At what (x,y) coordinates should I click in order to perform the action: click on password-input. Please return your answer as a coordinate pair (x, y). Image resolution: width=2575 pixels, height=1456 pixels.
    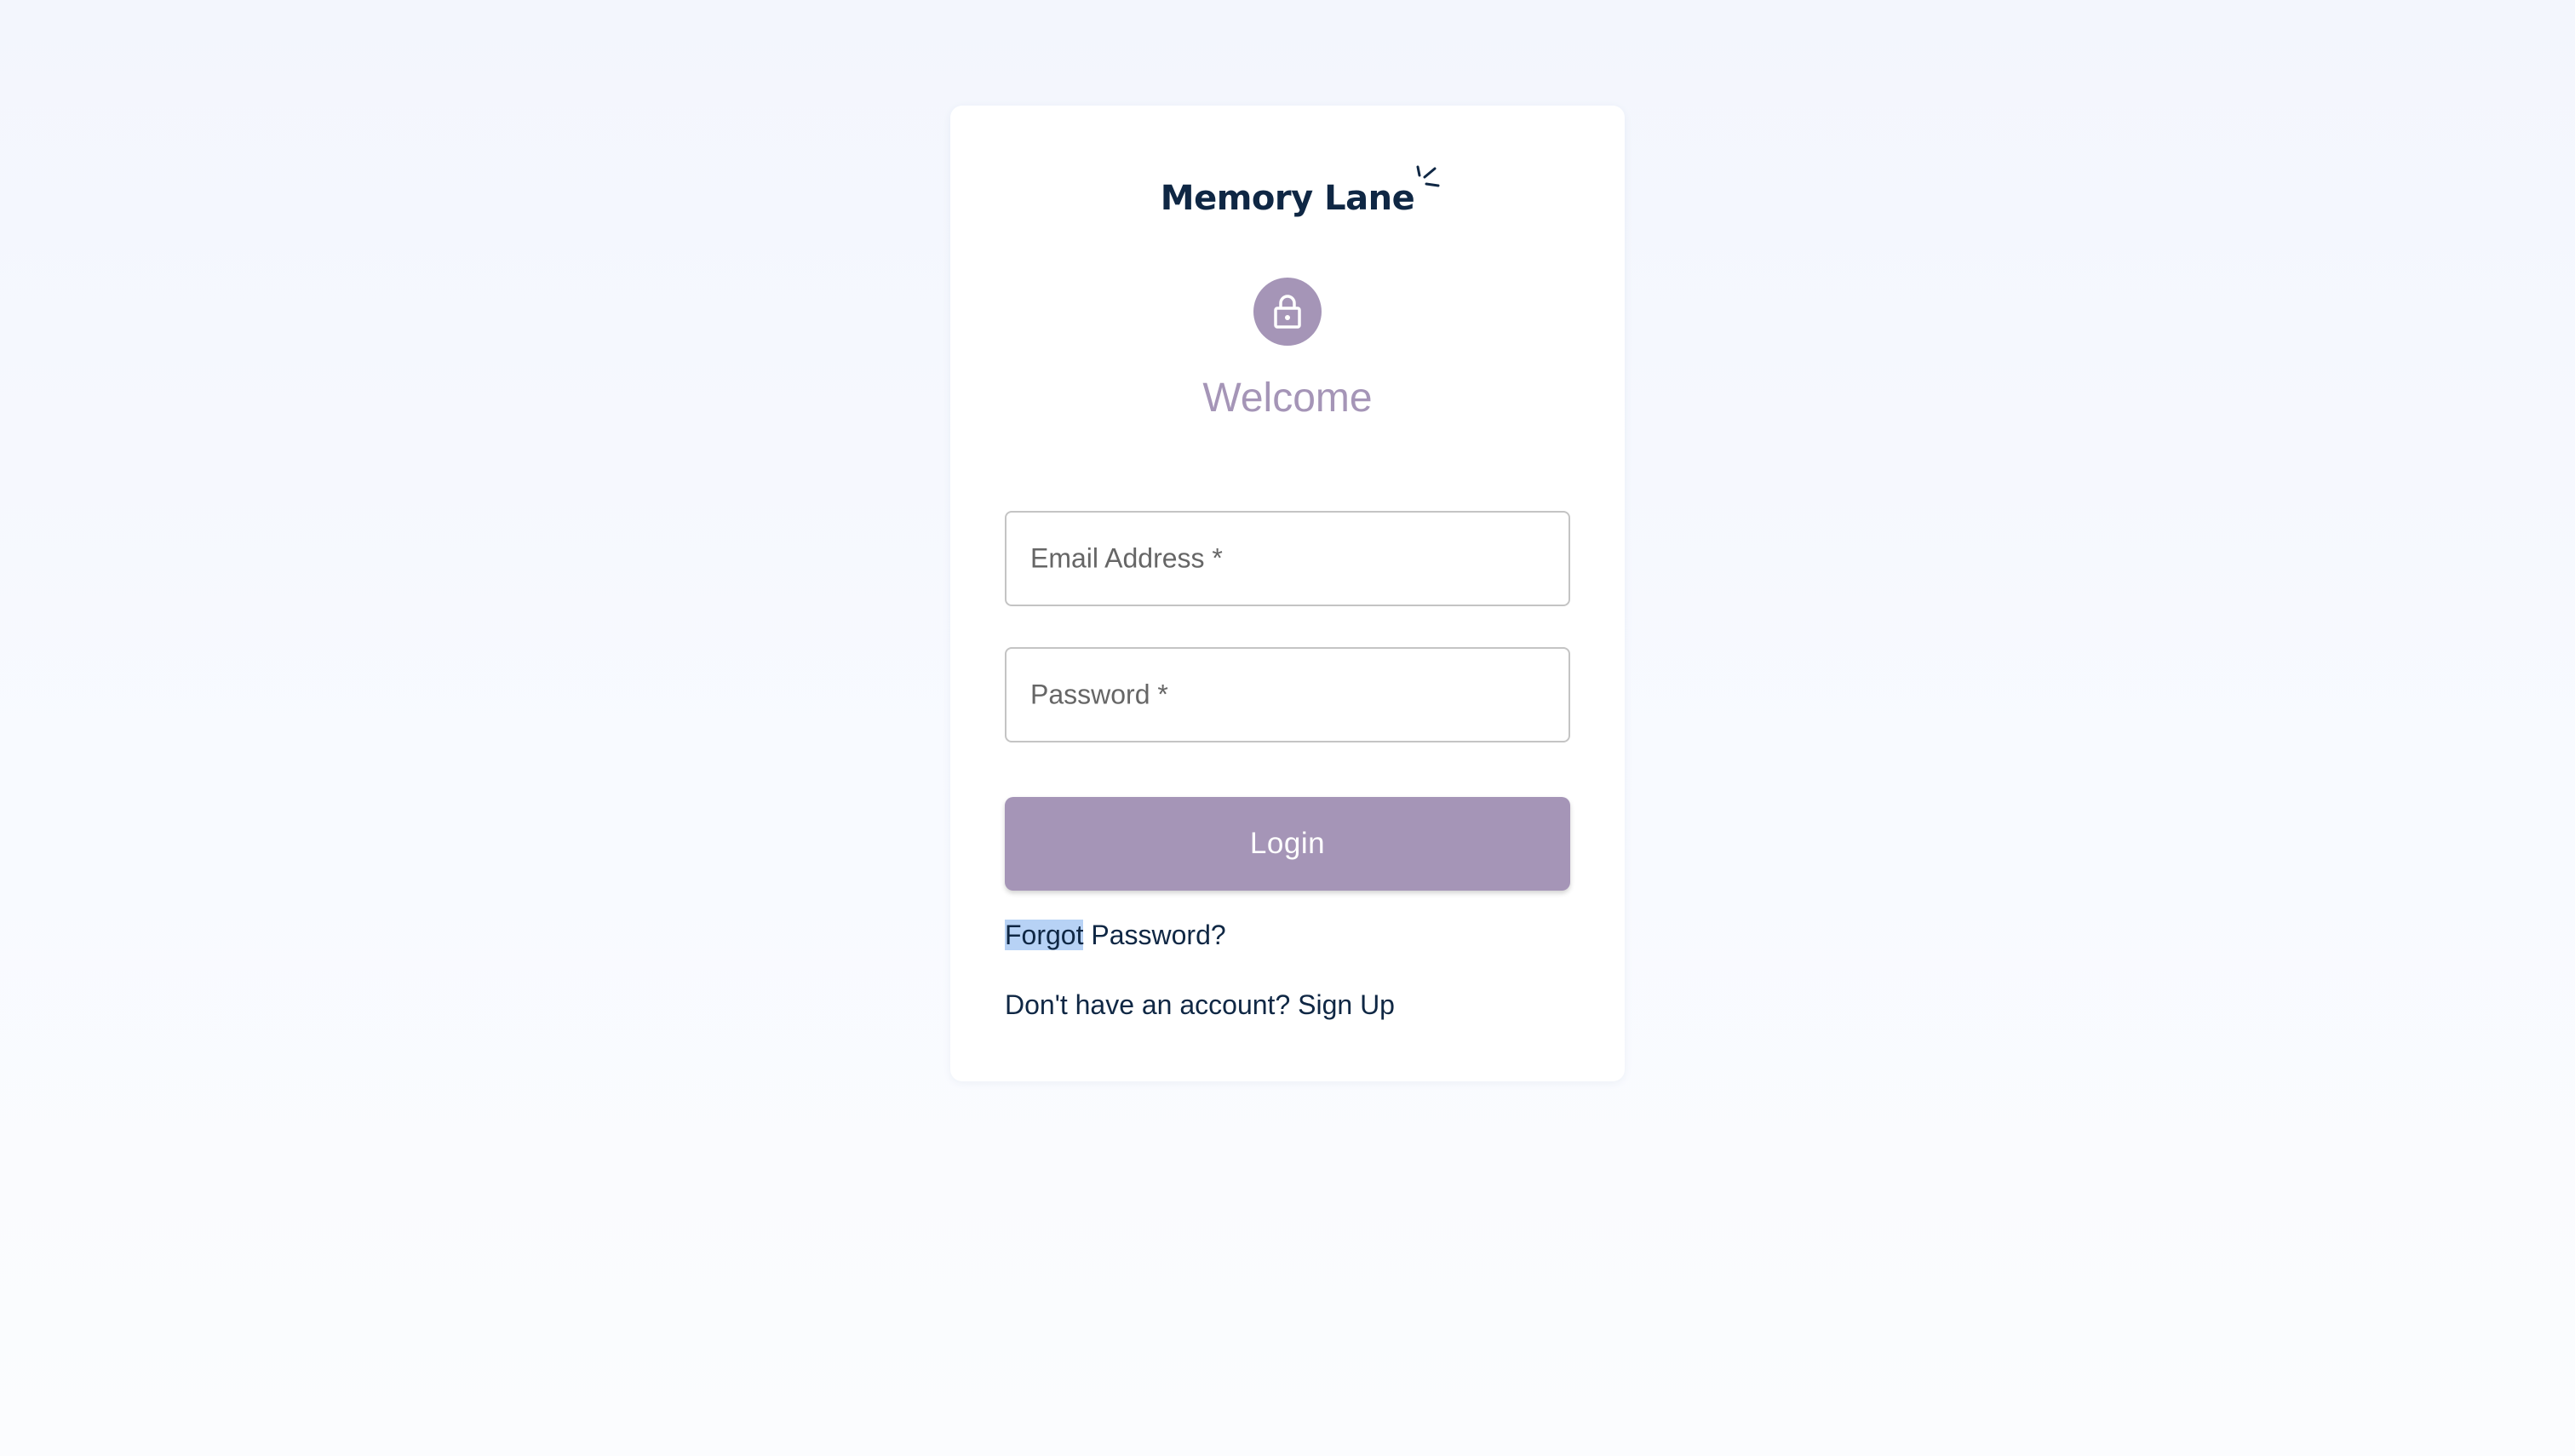
    Looking at the image, I should click on (1287, 695).